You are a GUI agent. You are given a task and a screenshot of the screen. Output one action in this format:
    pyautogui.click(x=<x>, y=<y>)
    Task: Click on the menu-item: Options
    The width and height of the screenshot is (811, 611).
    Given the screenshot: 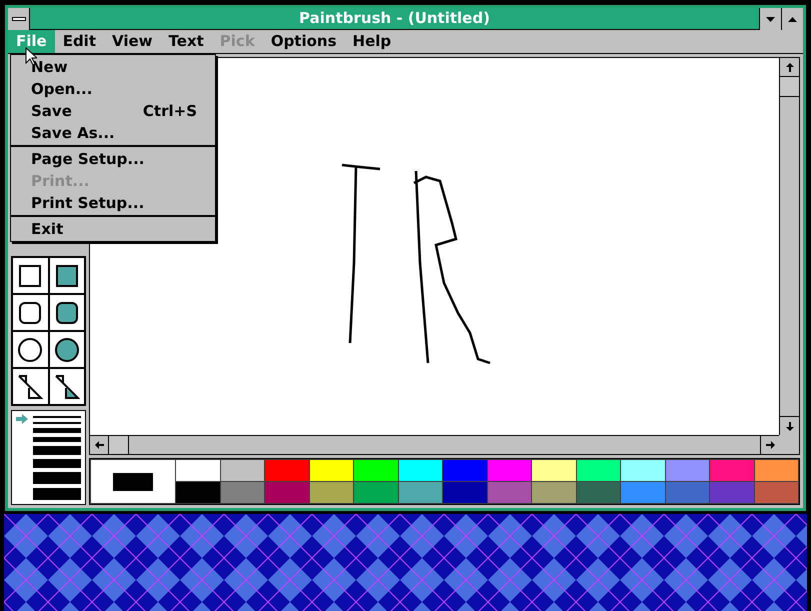 What is the action you would take?
    pyautogui.click(x=303, y=41)
    